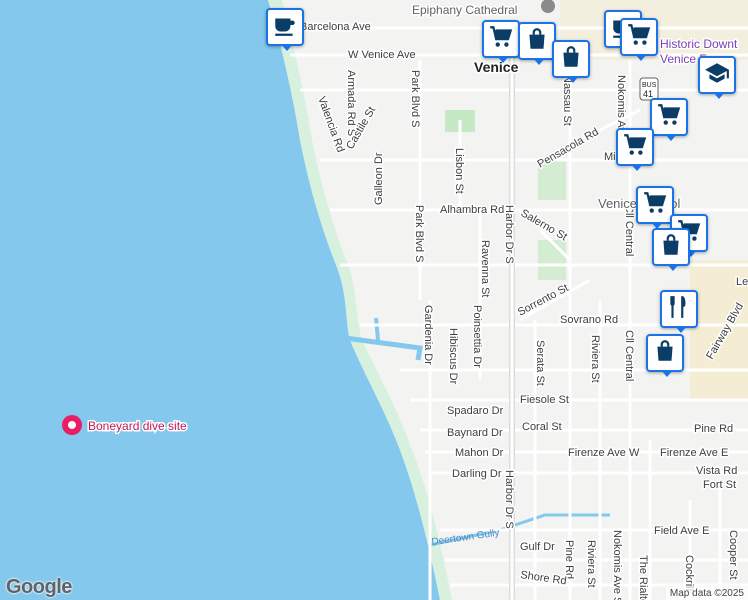  I want to click on street-label: Sovrano Rd, so click(589, 320).